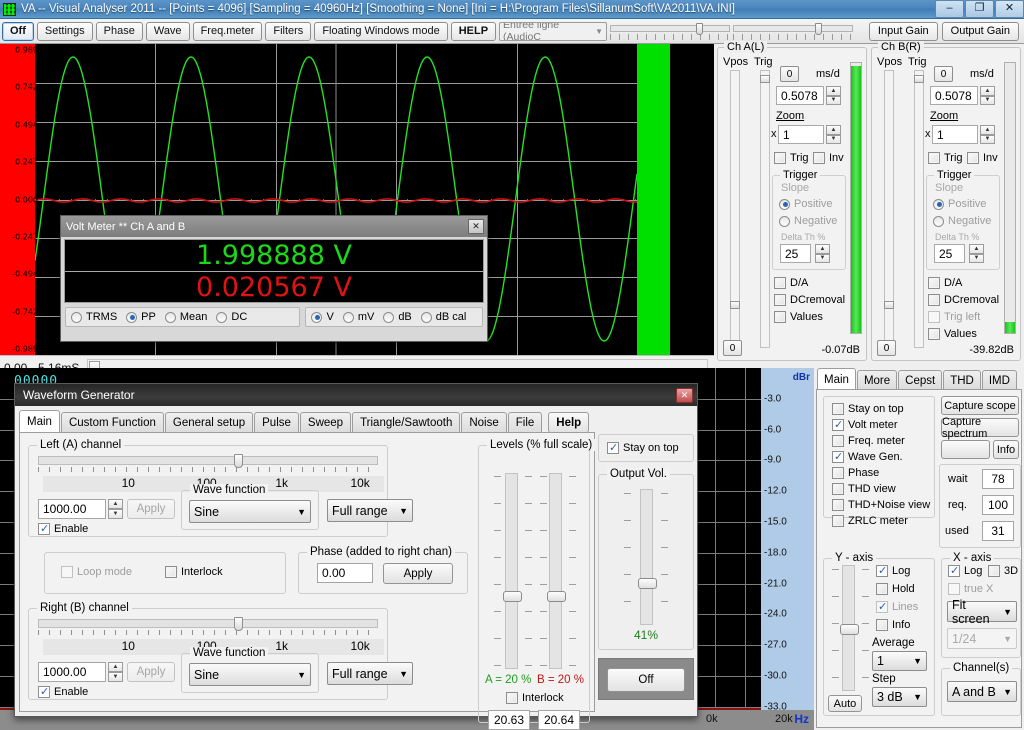 Image resolution: width=1024 pixels, height=730 pixels. Describe the element at coordinates (325, 422) in the screenshot. I see `tab-sweep: Sweep` at that location.